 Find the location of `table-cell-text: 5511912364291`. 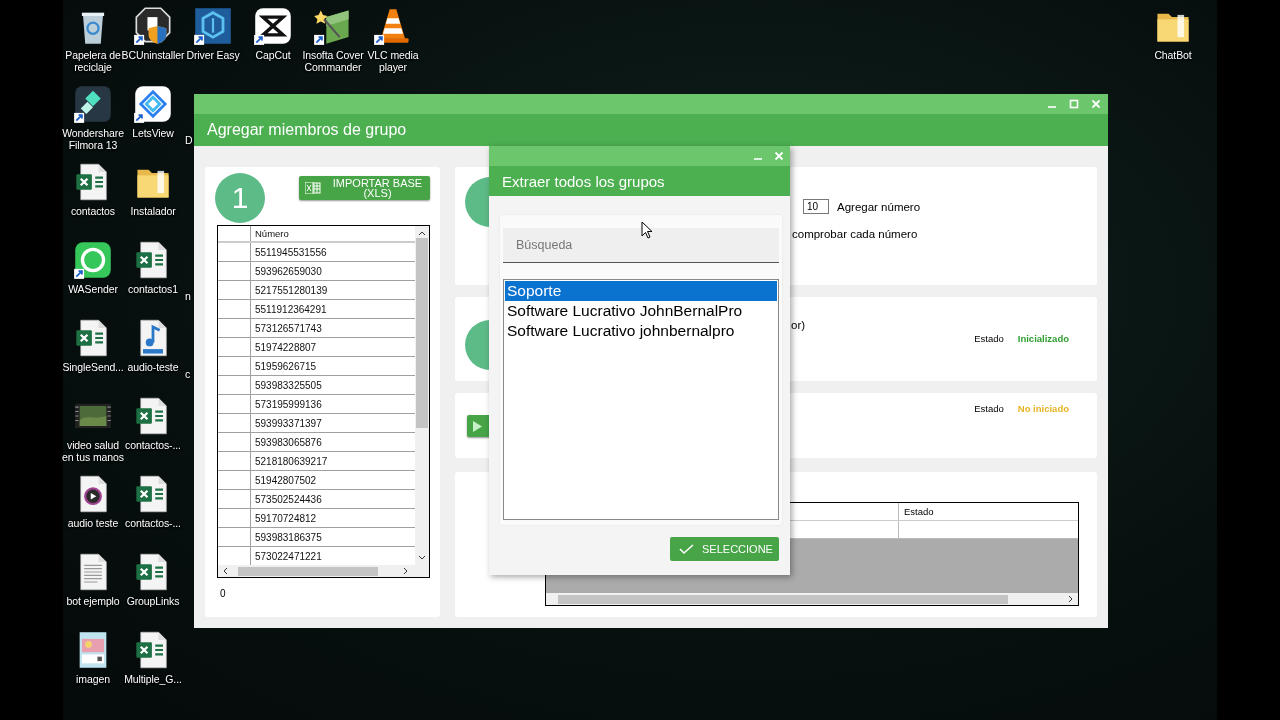

table-cell-text: 5511912364291 is located at coordinates (290, 309).